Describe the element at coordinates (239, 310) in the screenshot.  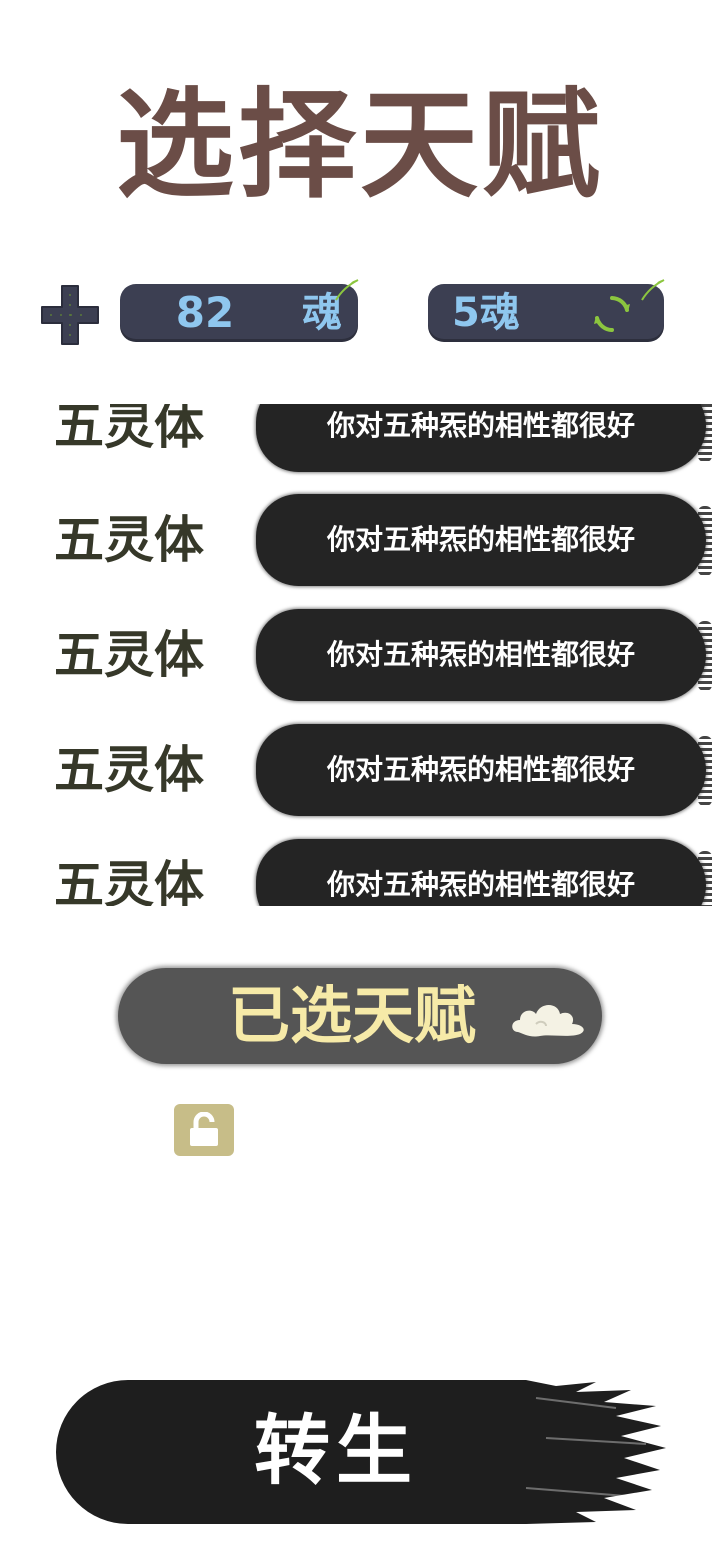
I see `soul-counter: 82 魂` at that location.